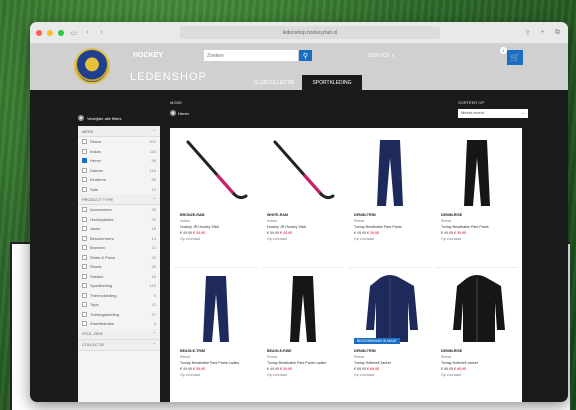  Describe the element at coordinates (542, 33) in the screenshot. I see `new-tab-icon: +` at that location.